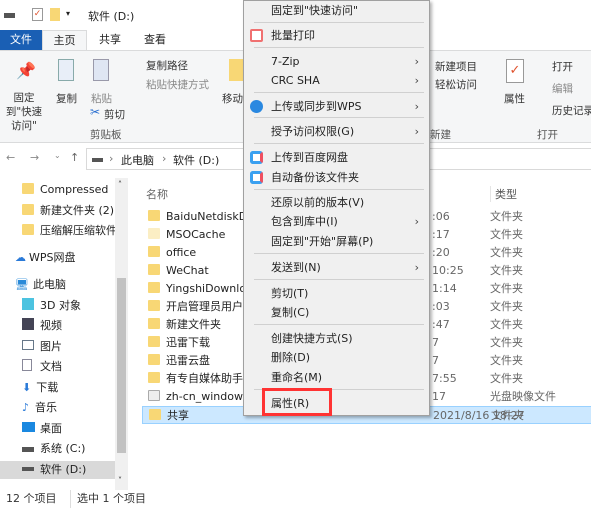 This screenshot has height=508, width=591. What do you see at coordinates (68, 231) in the screenshot?
I see `nav-item-compress-software: 压缩解压缩软件` at bounding box center [68, 231].